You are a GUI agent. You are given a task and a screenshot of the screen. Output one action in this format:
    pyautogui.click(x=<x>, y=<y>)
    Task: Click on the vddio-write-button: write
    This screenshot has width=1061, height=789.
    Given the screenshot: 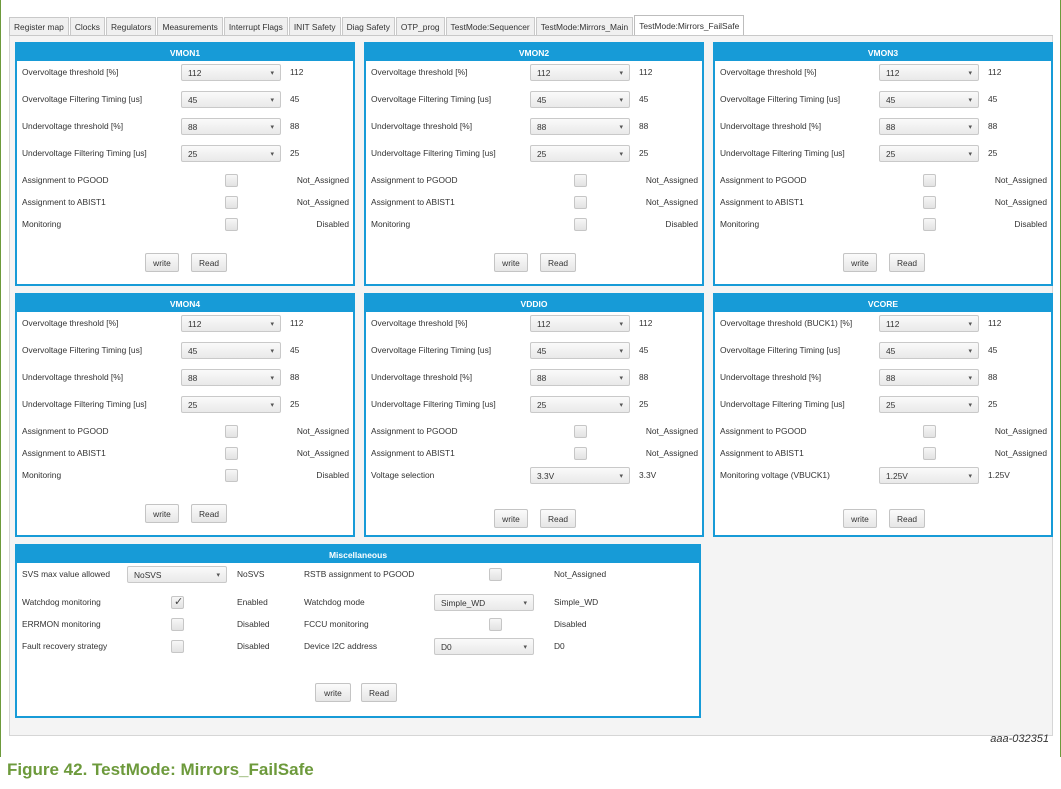 What is the action you would take?
    pyautogui.click(x=511, y=518)
    